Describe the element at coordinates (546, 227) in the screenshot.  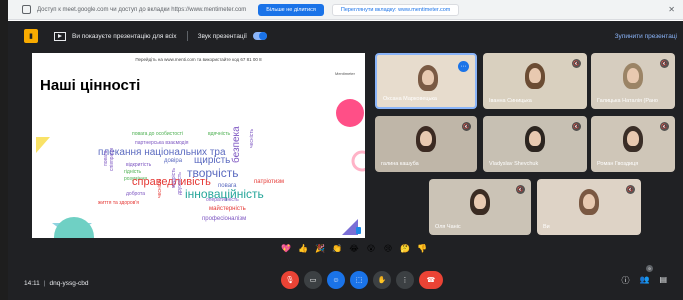
I see `participant-name: Ви` at that location.